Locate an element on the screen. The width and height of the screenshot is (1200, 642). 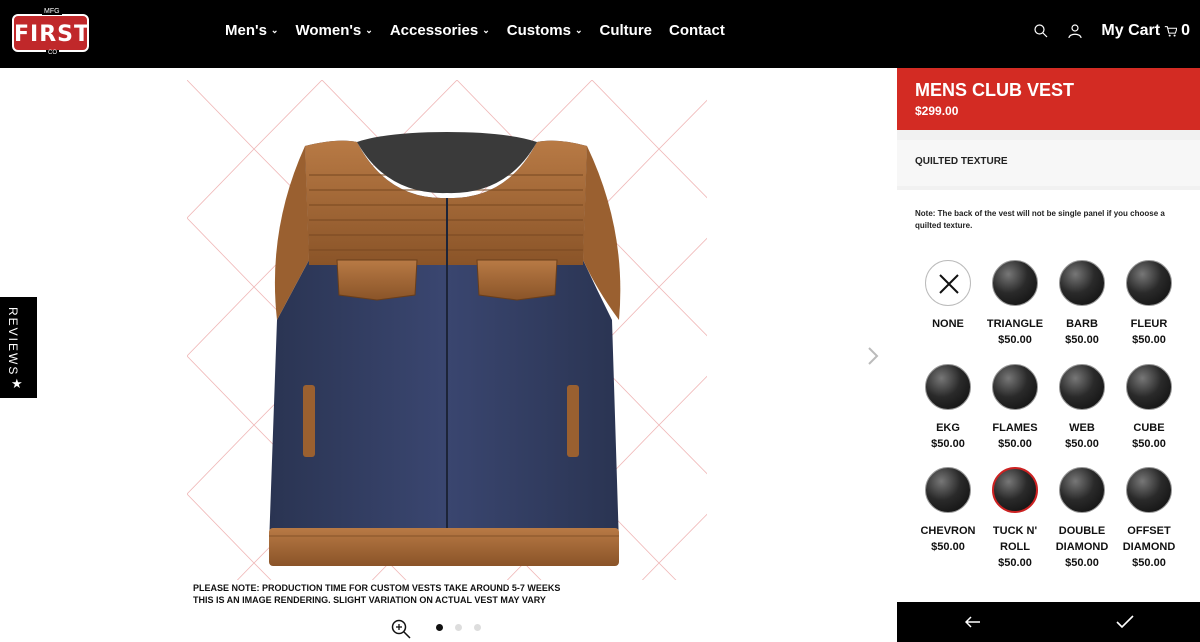
texture-option-chevron: CHEVRON $50.00 is located at coordinates (948, 511).